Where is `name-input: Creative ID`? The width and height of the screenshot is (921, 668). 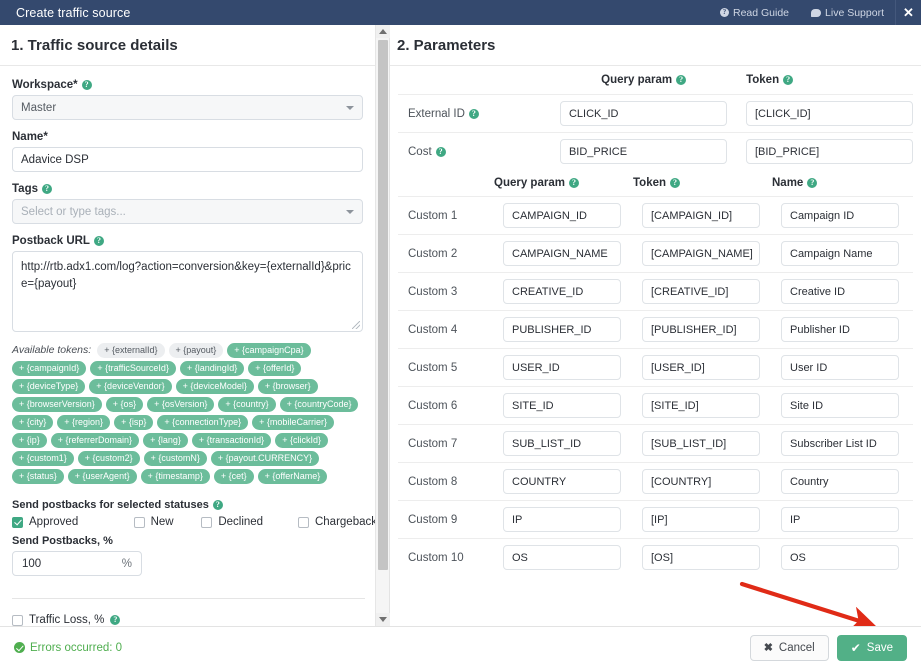 name-input: Creative ID is located at coordinates (840, 291).